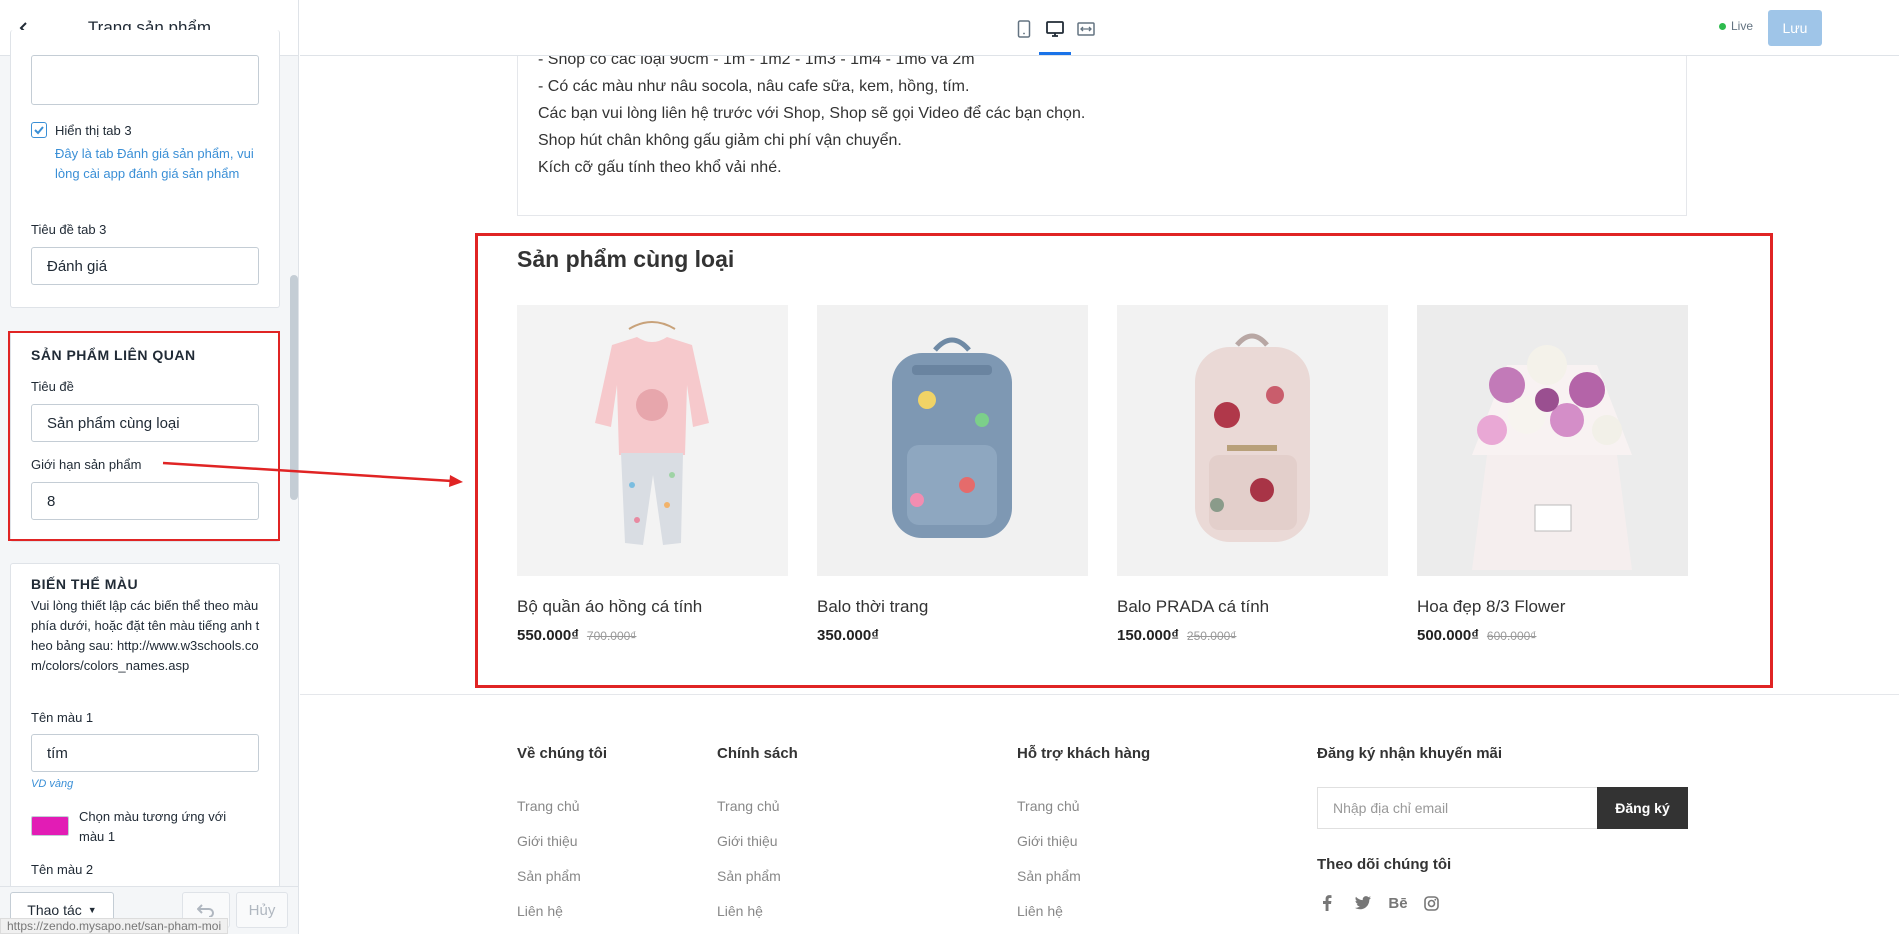 The height and width of the screenshot is (934, 1899). Describe the element at coordinates (93, 130) in the screenshot. I see `show-tab3-label: Hiển thị tab 3` at that location.